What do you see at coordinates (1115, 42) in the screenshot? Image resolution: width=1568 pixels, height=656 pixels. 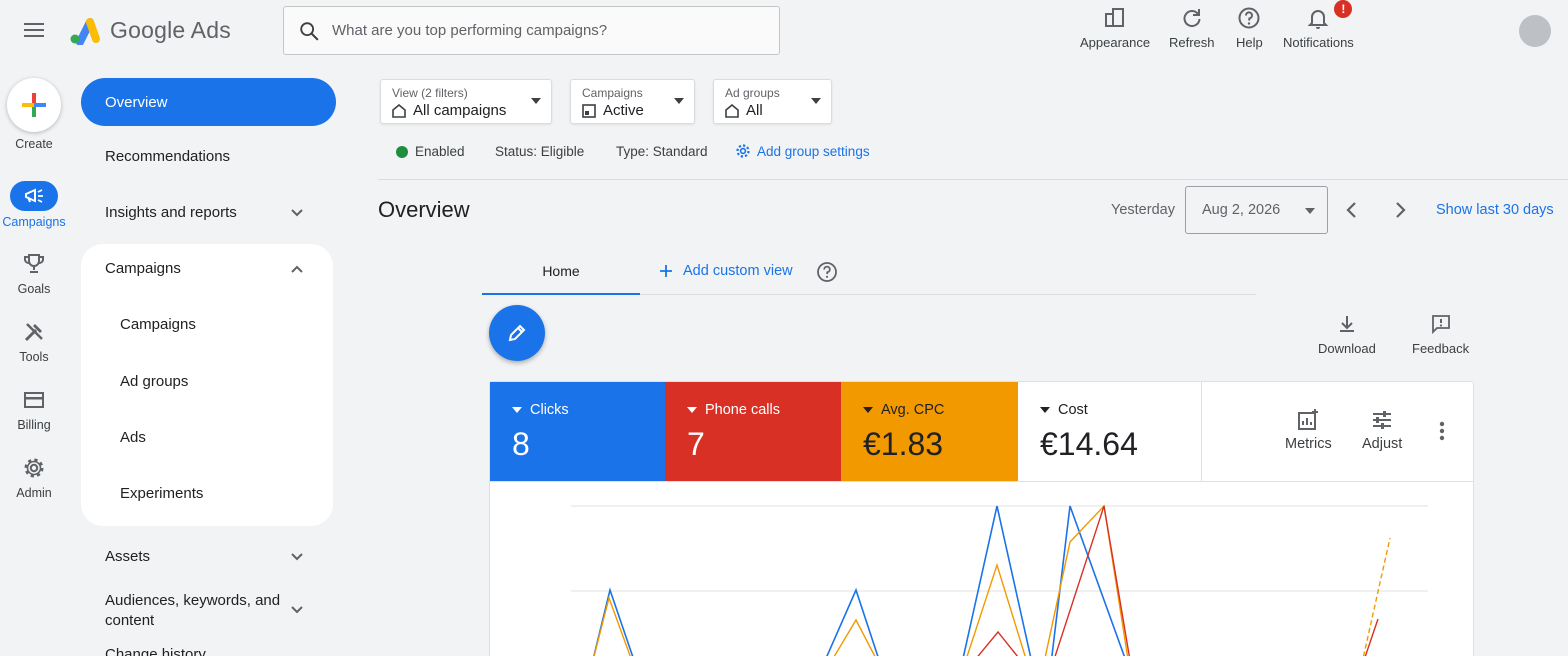 I see `appearance-label: Appearance` at bounding box center [1115, 42].